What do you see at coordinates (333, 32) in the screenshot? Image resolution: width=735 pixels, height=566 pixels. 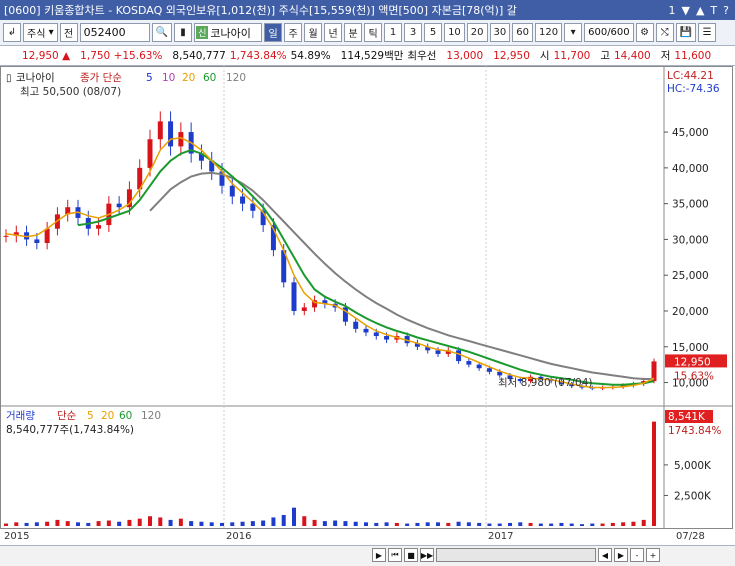 I see `period-year: 년` at bounding box center [333, 32].